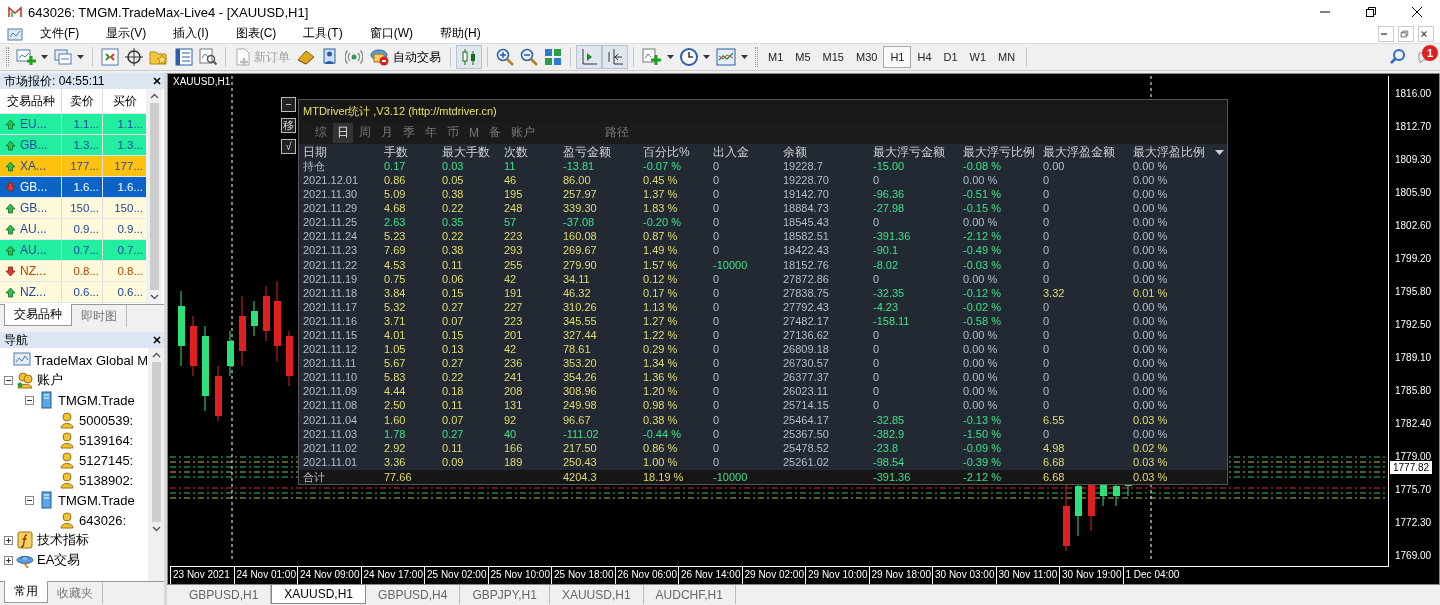  I want to click on chart-minimize-button, so click(1386, 33).